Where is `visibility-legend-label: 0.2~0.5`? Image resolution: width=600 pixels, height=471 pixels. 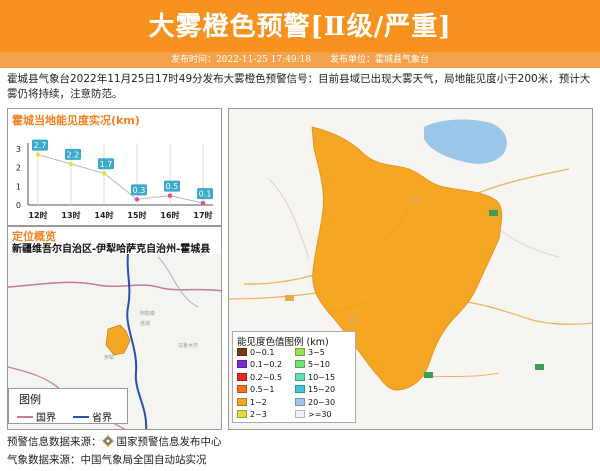
visibility-legend-label: 0.2~0.5 is located at coordinates (266, 377).